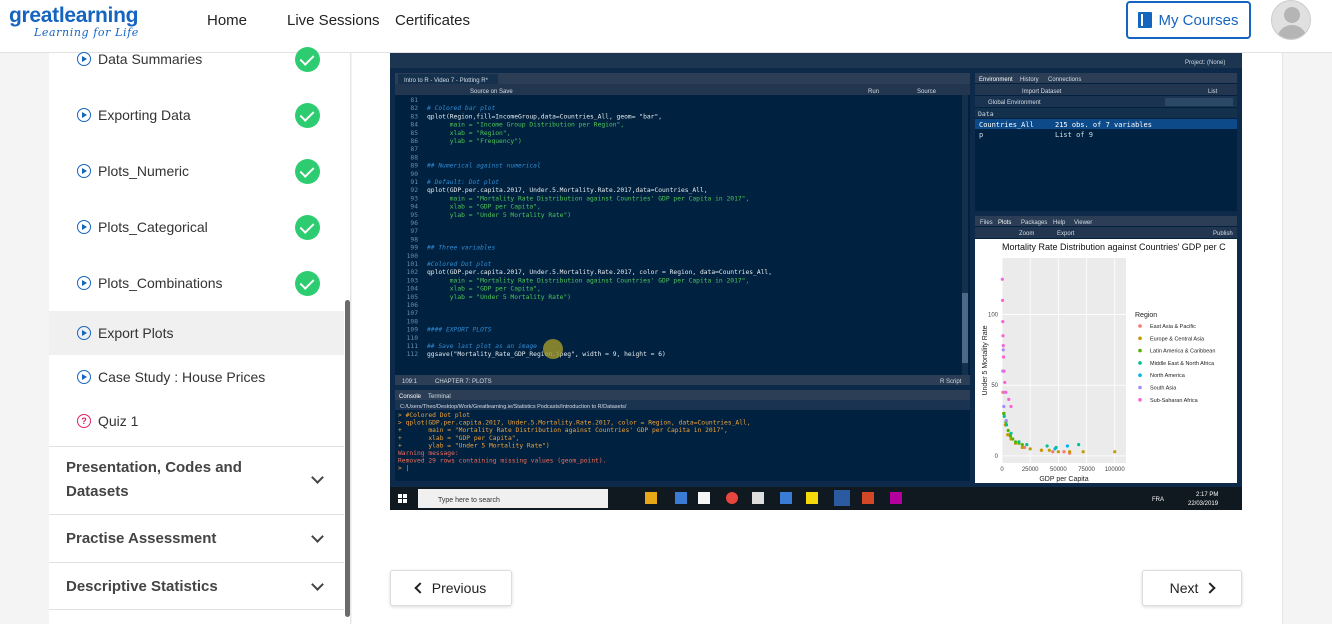 This screenshot has height=624, width=1332. I want to click on legend-title: Region, so click(1146, 315).